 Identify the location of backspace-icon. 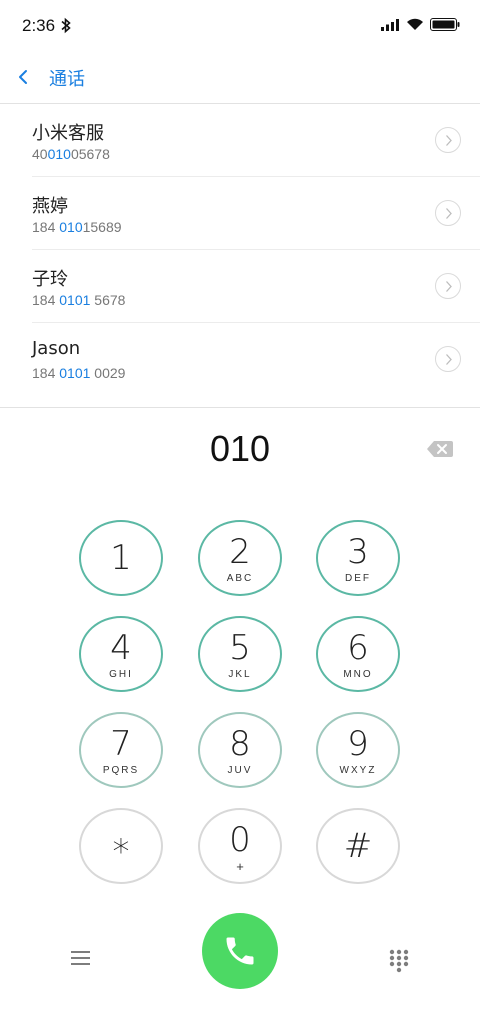
(440, 449).